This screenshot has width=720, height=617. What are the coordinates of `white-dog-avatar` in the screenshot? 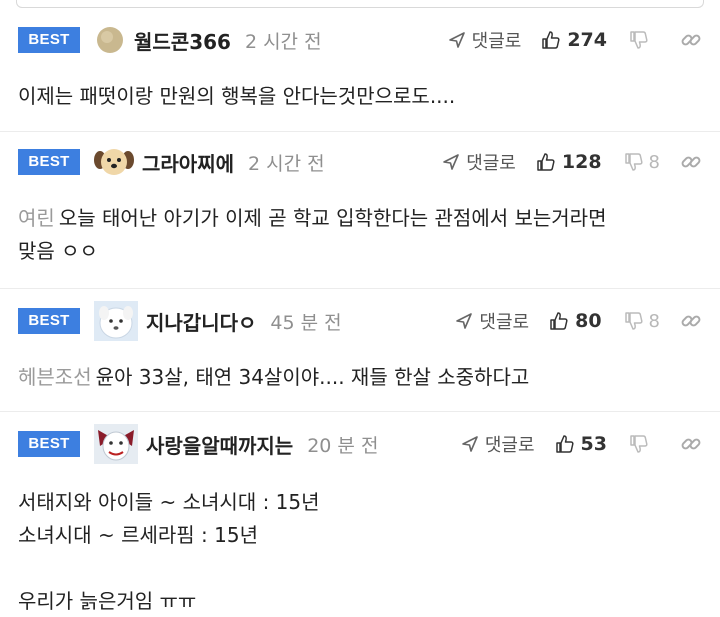 It's located at (116, 321).